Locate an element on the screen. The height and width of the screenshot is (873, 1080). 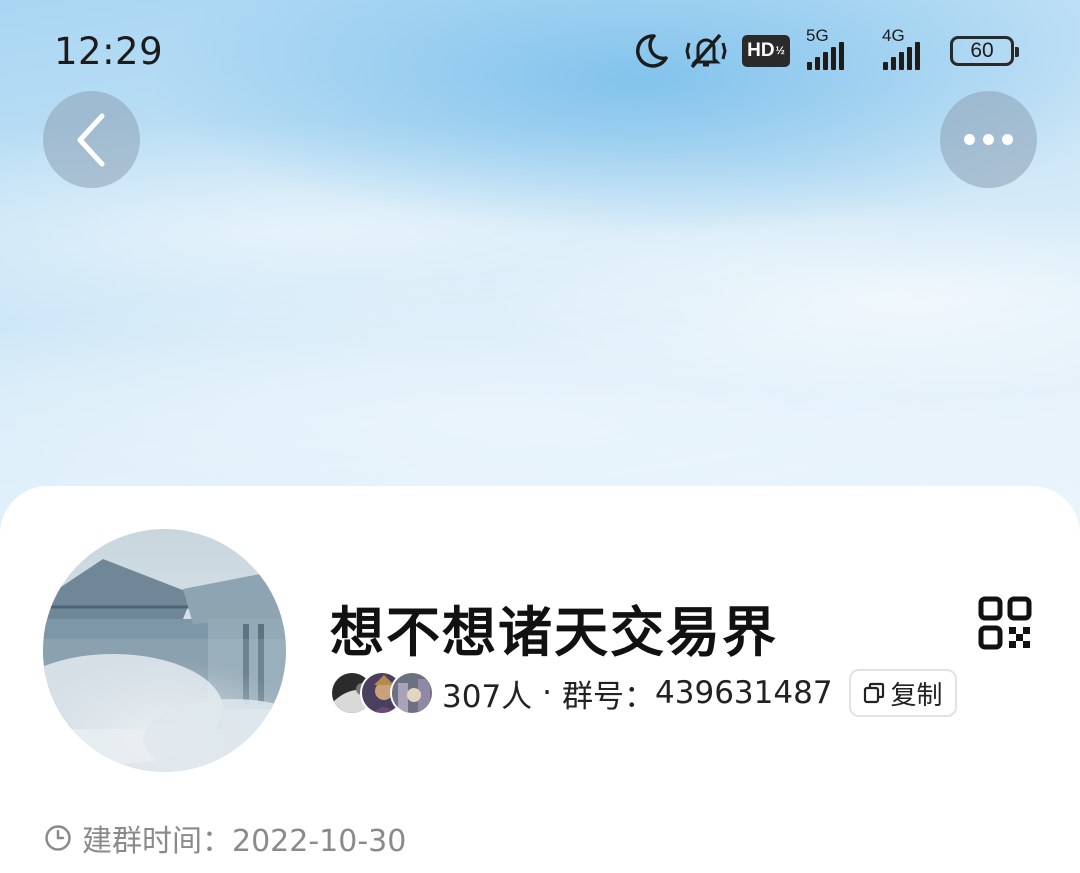
copy-icon is located at coordinates (873, 693).